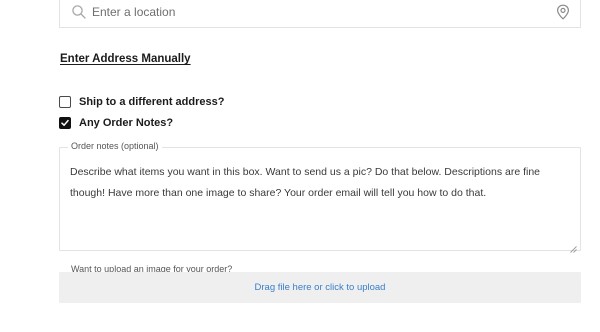 This screenshot has width=600, height=332. I want to click on ship-different-address-option: Ship to a different address?, so click(141, 102).